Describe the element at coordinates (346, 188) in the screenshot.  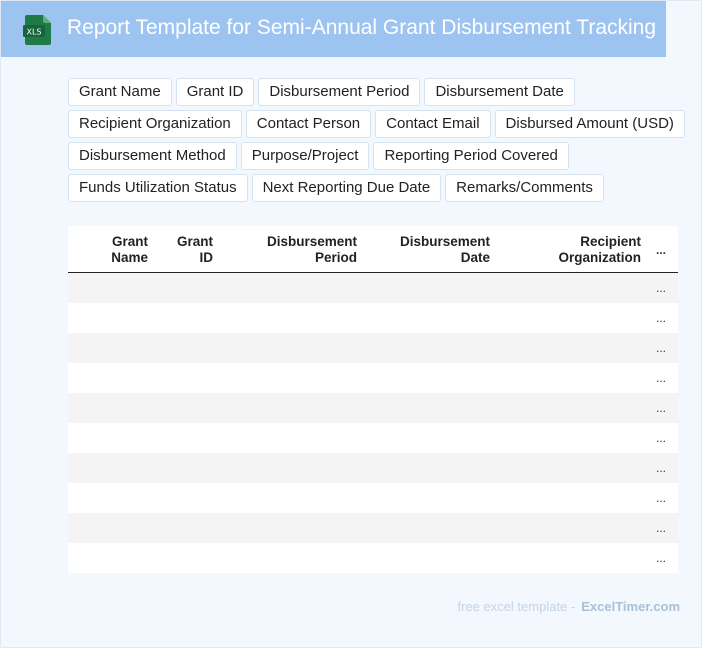
I see `field-chip-next-reporting-date: Next Reporting Due Date` at that location.